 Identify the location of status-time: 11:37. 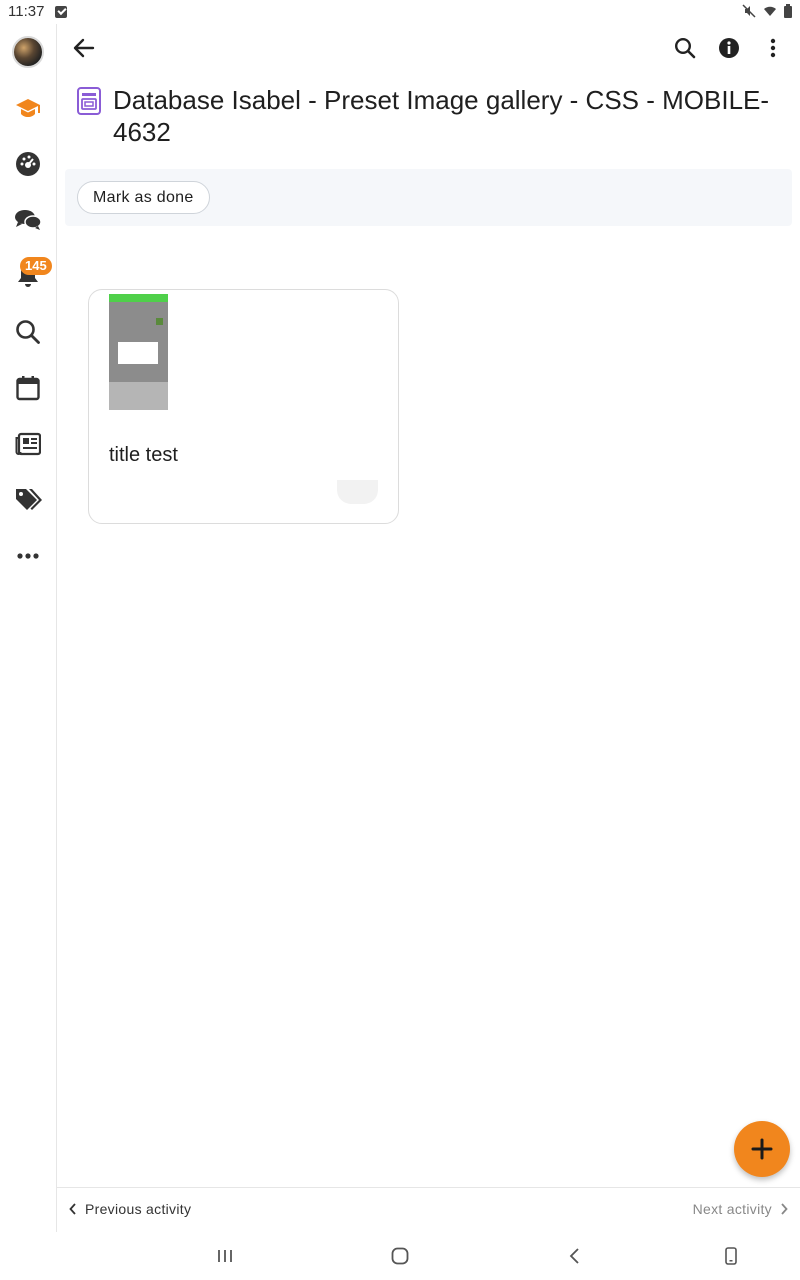
(26, 11).